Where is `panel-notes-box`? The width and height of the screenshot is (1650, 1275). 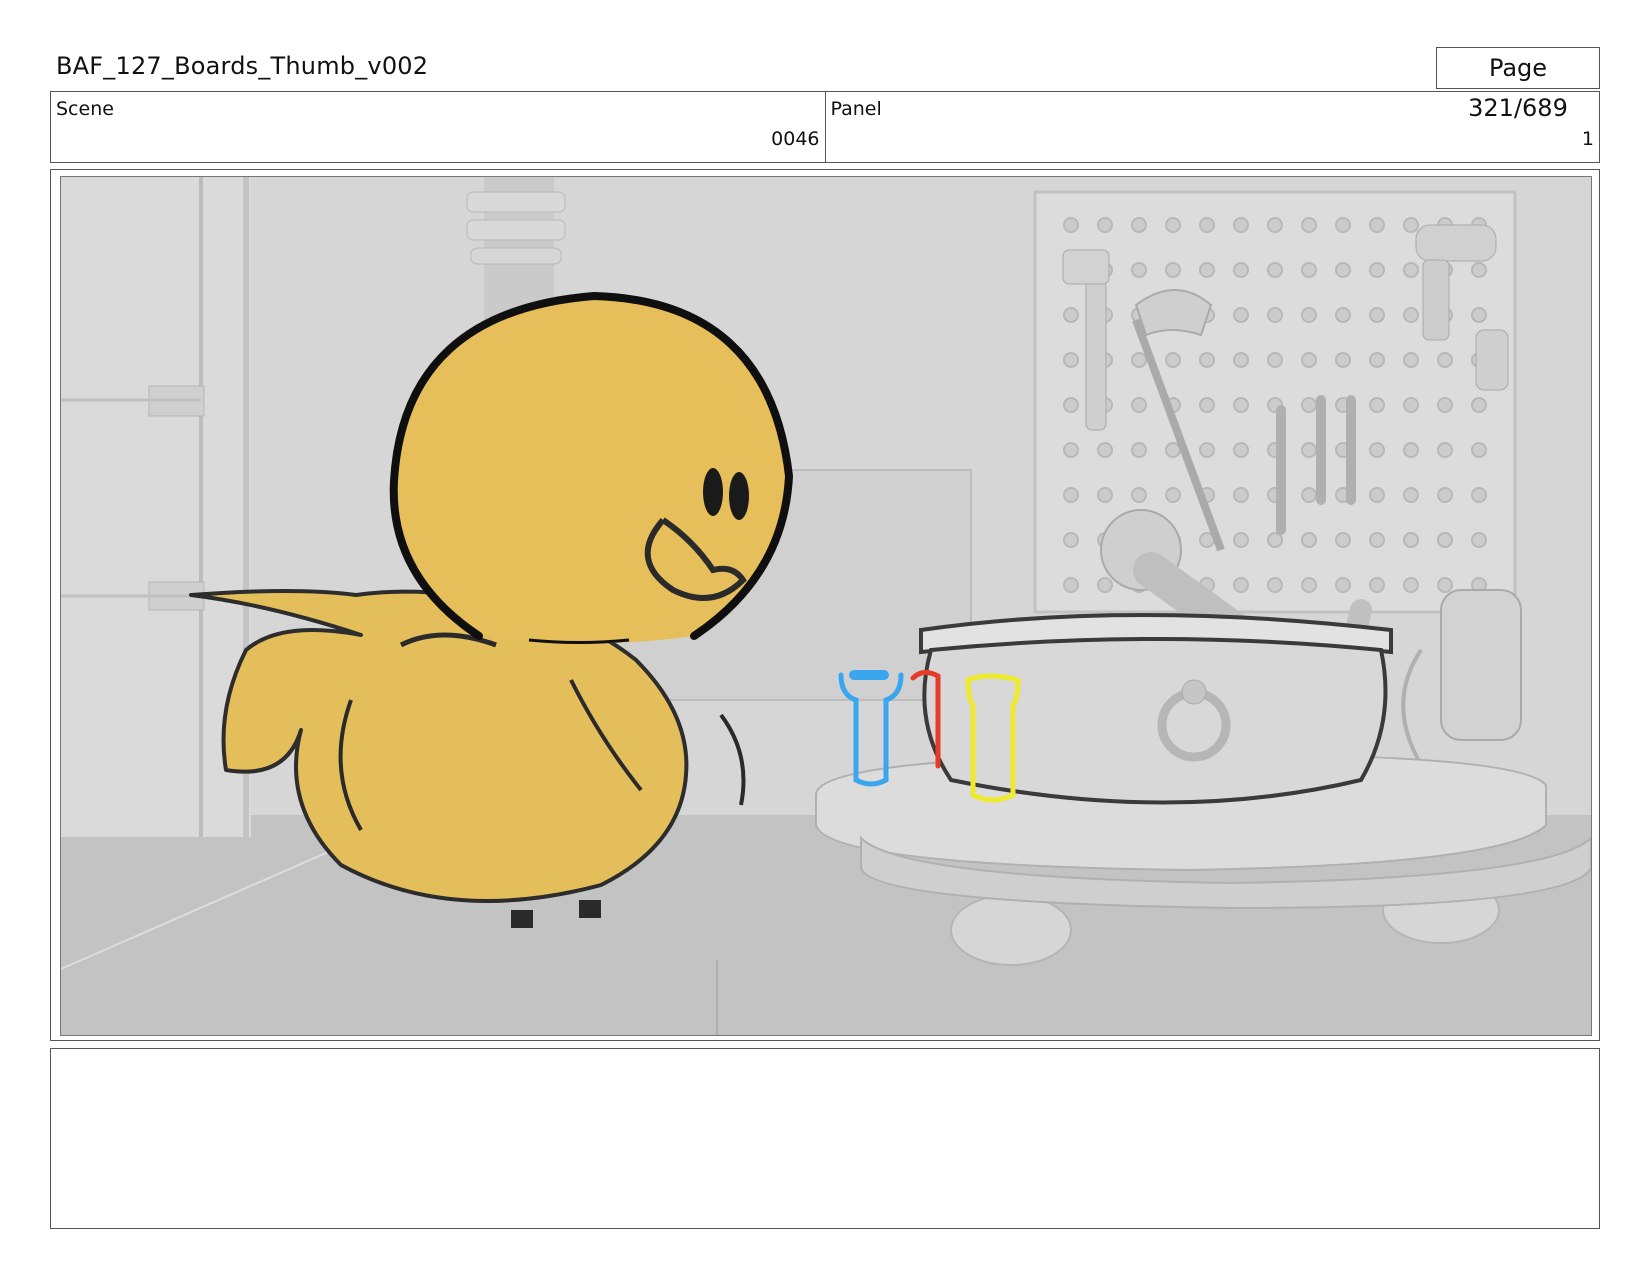
panel-notes-box is located at coordinates (825, 1138).